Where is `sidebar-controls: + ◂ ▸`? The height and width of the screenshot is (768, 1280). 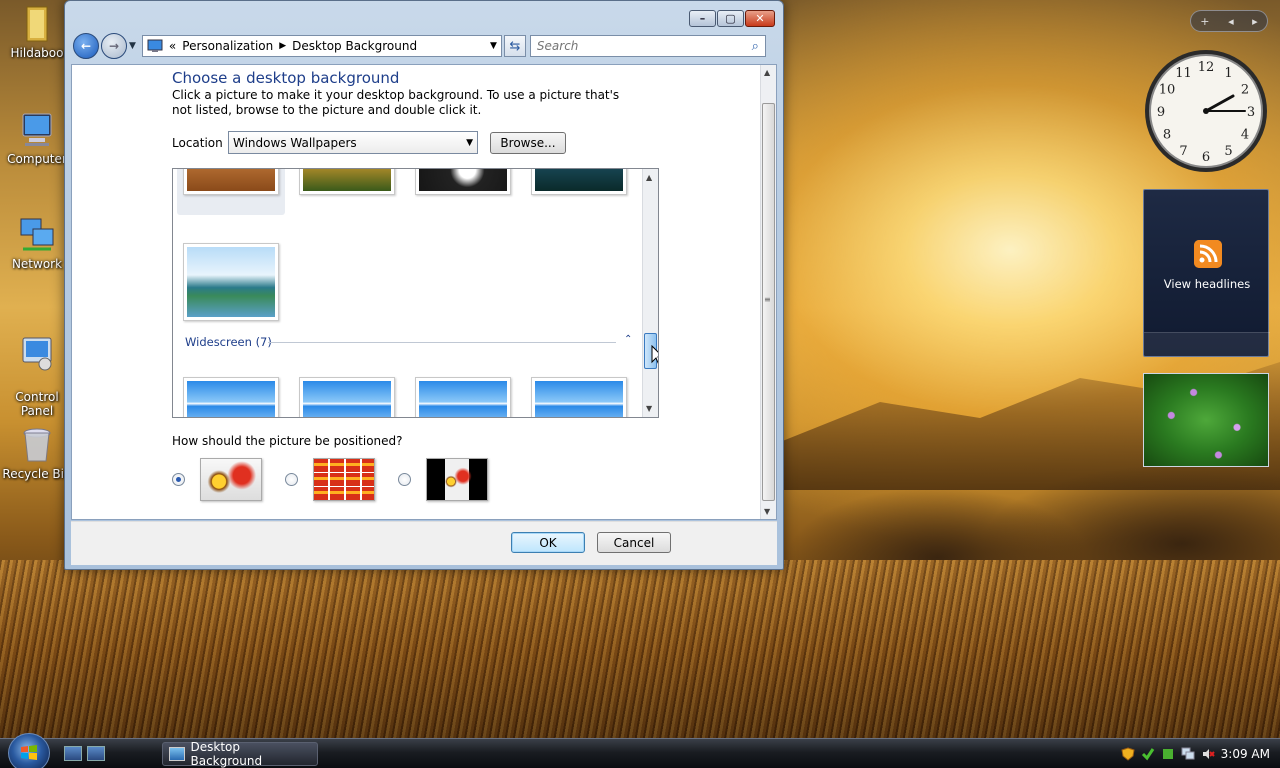 sidebar-controls: + ◂ ▸ is located at coordinates (1229, 21).